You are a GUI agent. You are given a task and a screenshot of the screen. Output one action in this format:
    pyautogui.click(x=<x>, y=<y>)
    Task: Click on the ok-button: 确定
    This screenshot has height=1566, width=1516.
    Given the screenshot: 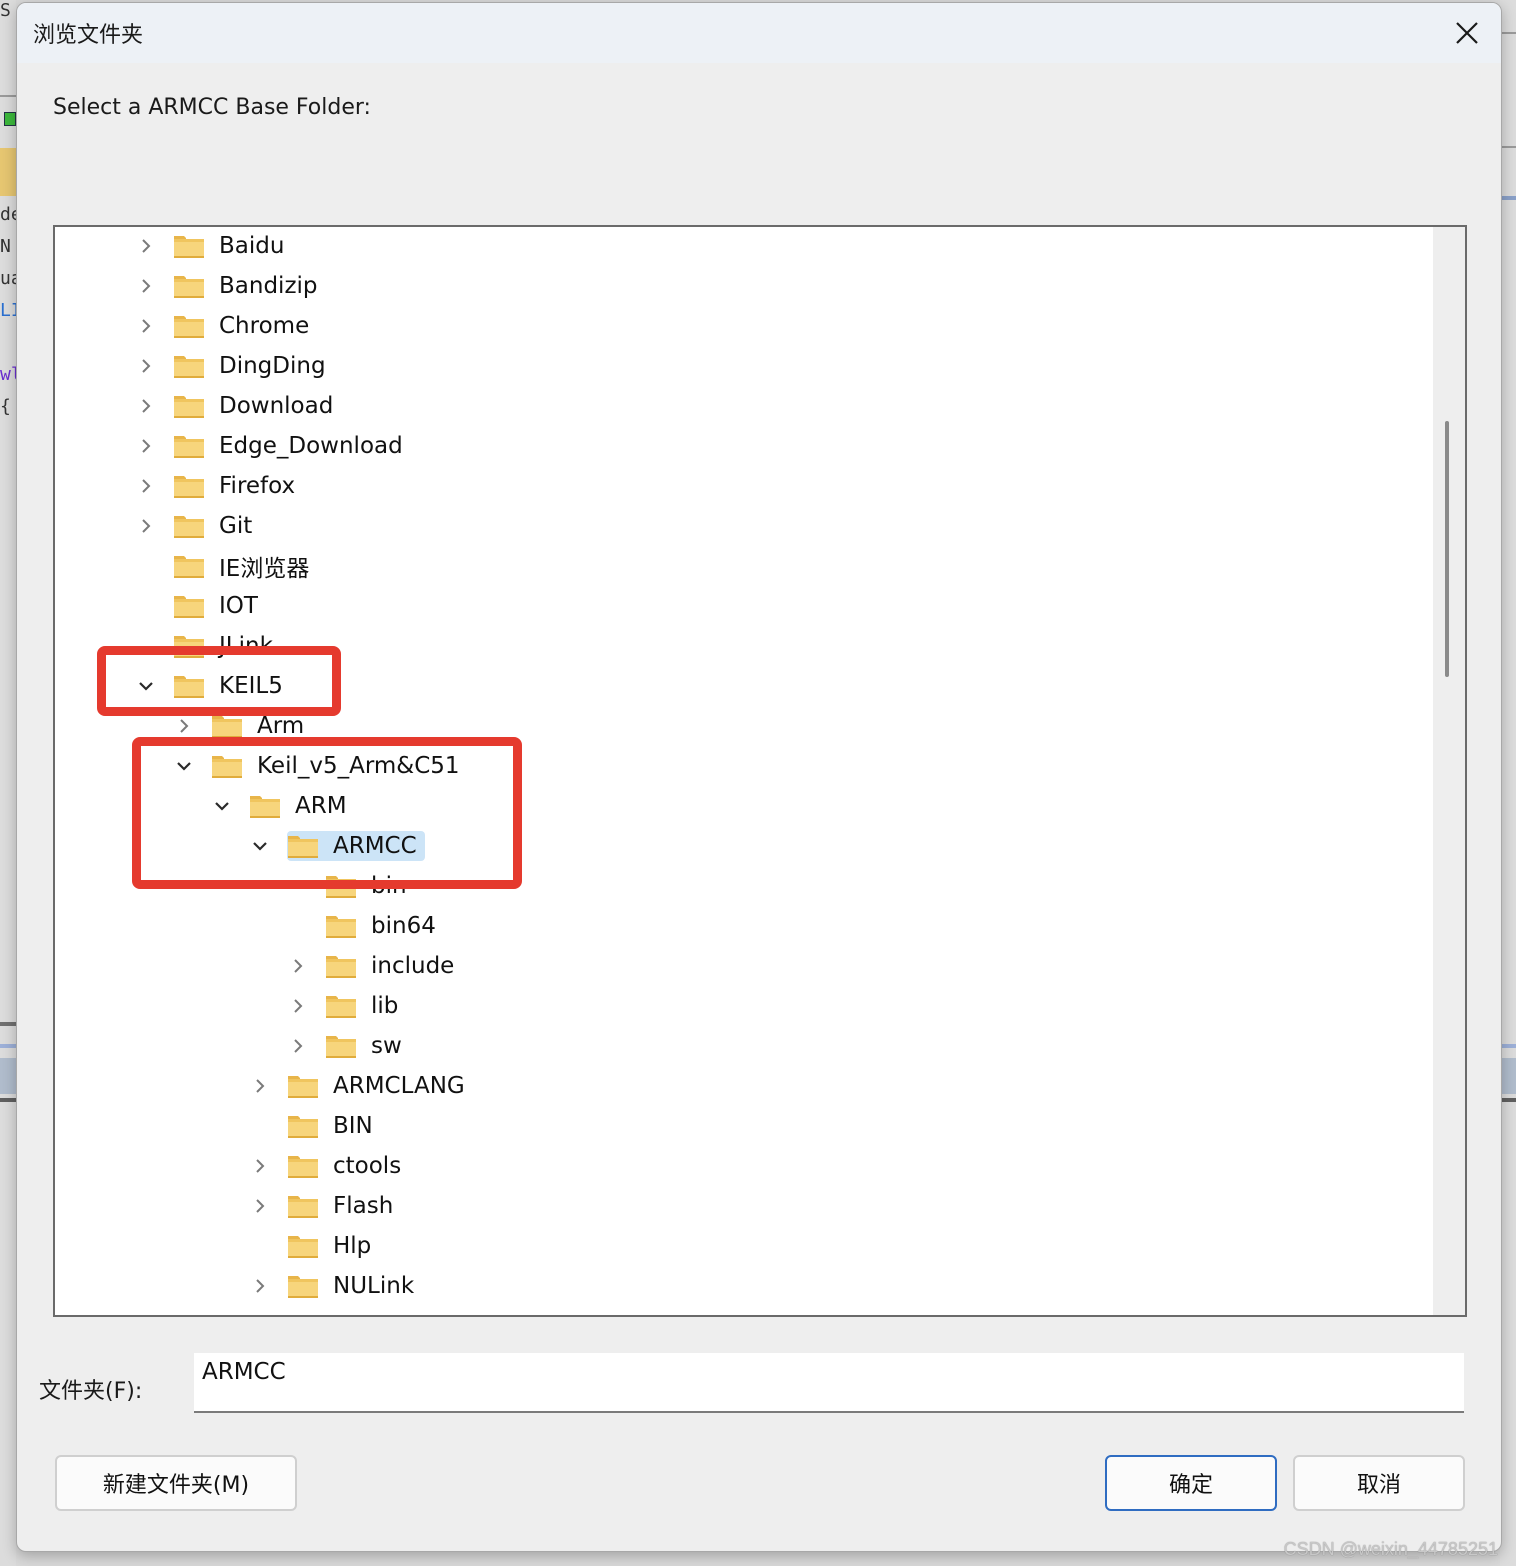 What is the action you would take?
    pyautogui.click(x=1191, y=1483)
    